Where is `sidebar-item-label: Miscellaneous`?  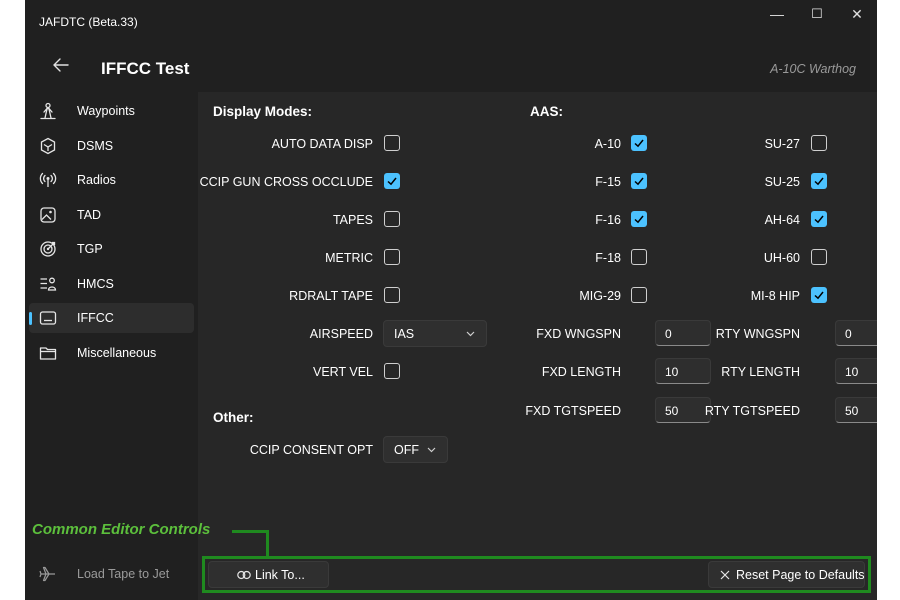
sidebar-item-label: Miscellaneous is located at coordinates (117, 353).